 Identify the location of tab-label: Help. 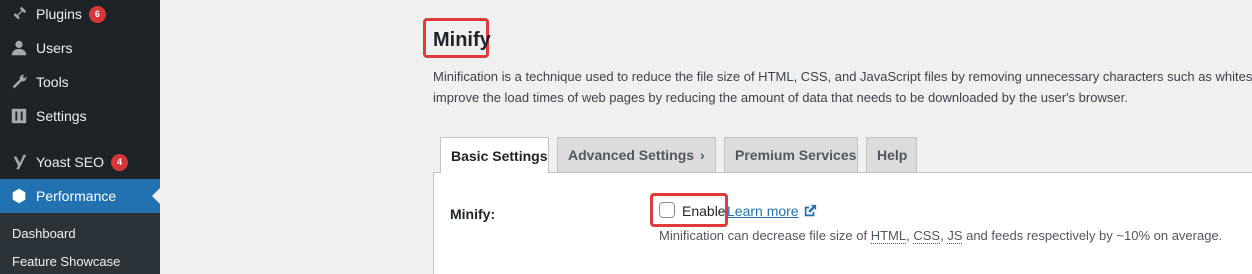
(892, 155).